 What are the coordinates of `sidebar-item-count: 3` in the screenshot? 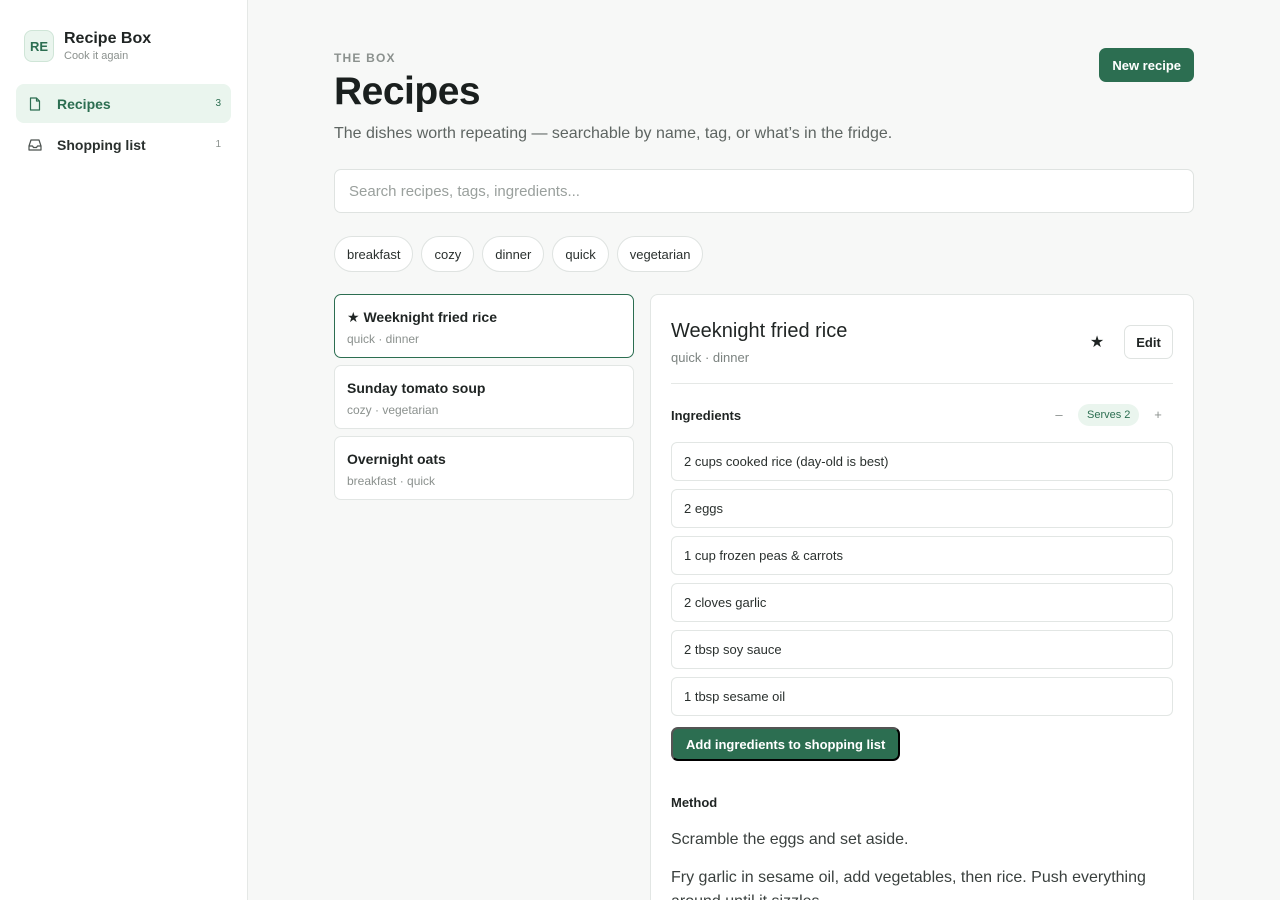 It's located at (218, 103).